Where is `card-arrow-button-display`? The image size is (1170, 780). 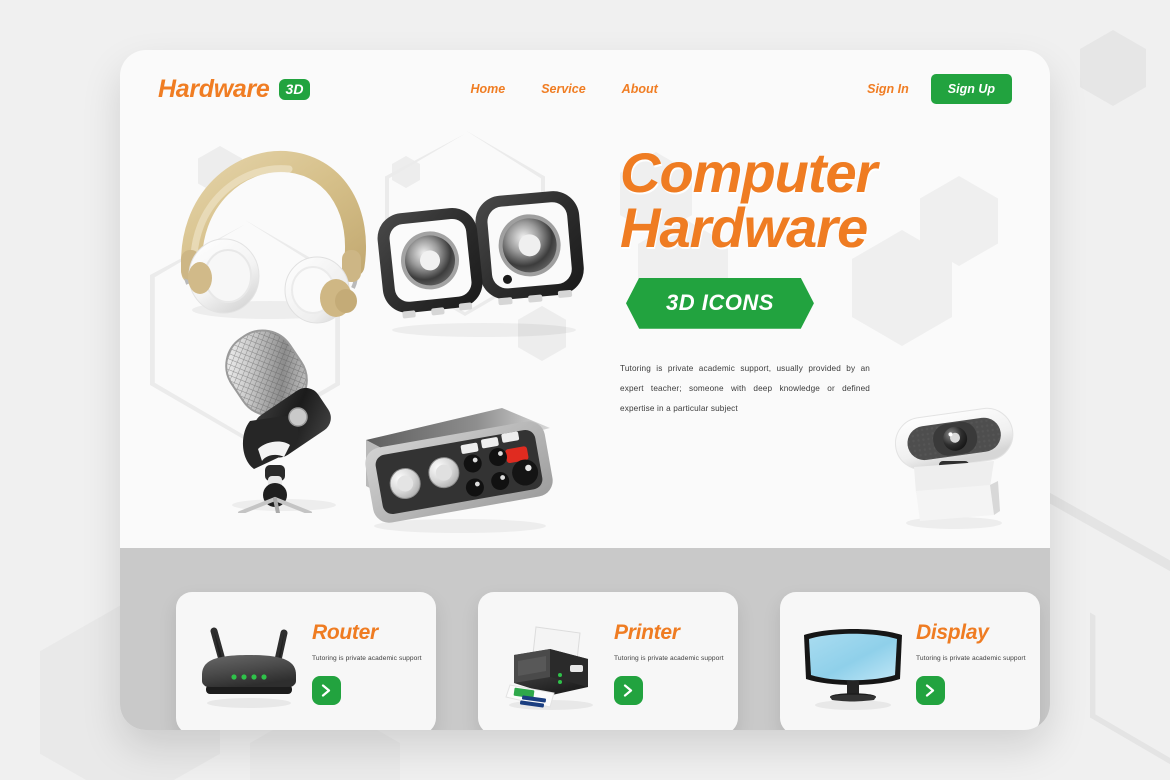
card-arrow-button-display is located at coordinates (930, 691).